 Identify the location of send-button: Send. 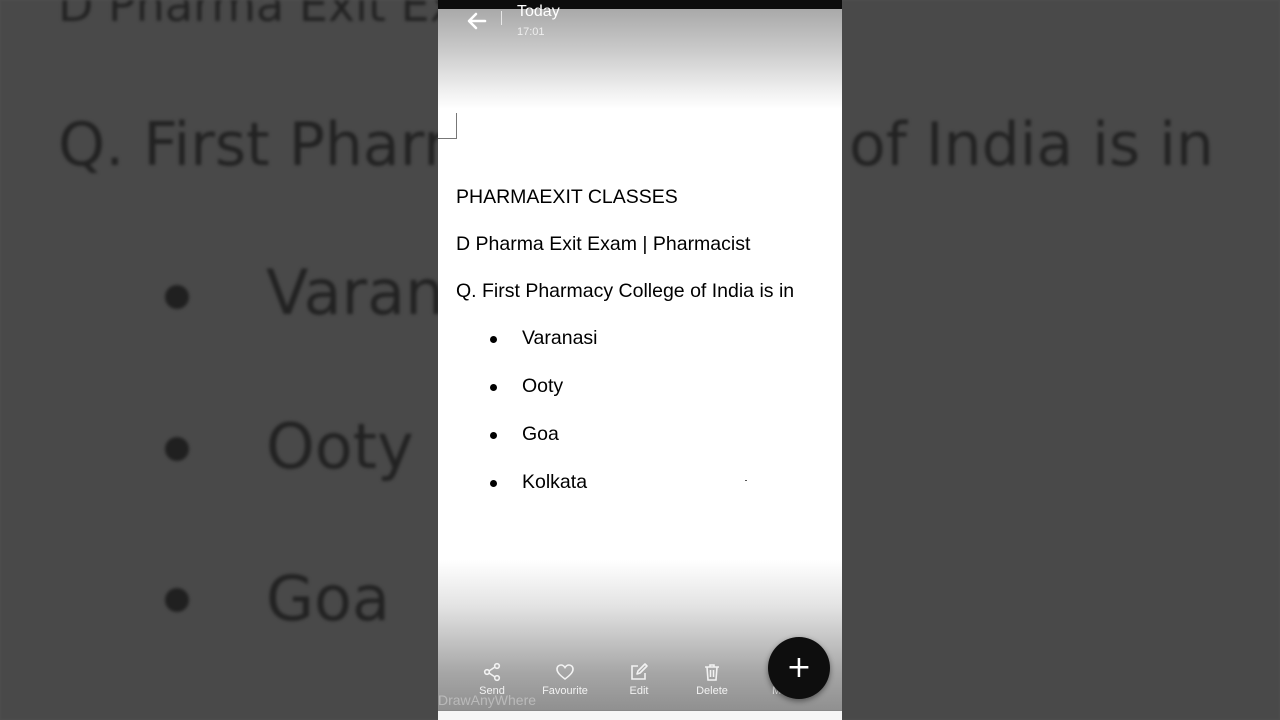
(492, 679).